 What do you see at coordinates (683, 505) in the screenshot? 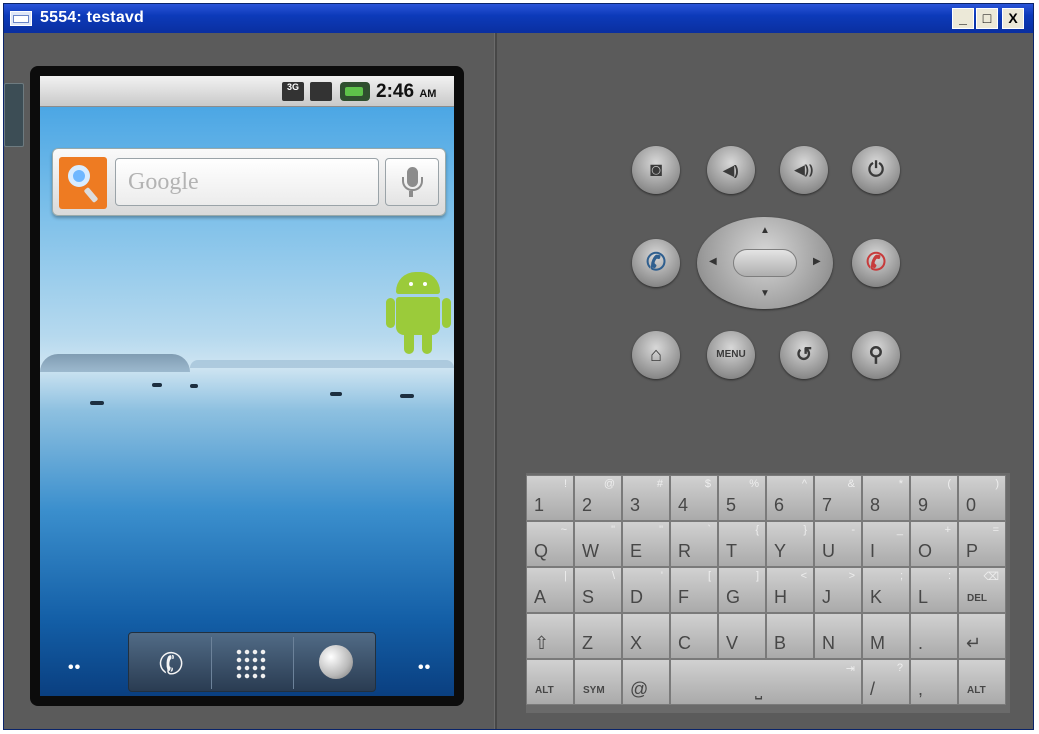
I see `key-label: 4` at bounding box center [683, 505].